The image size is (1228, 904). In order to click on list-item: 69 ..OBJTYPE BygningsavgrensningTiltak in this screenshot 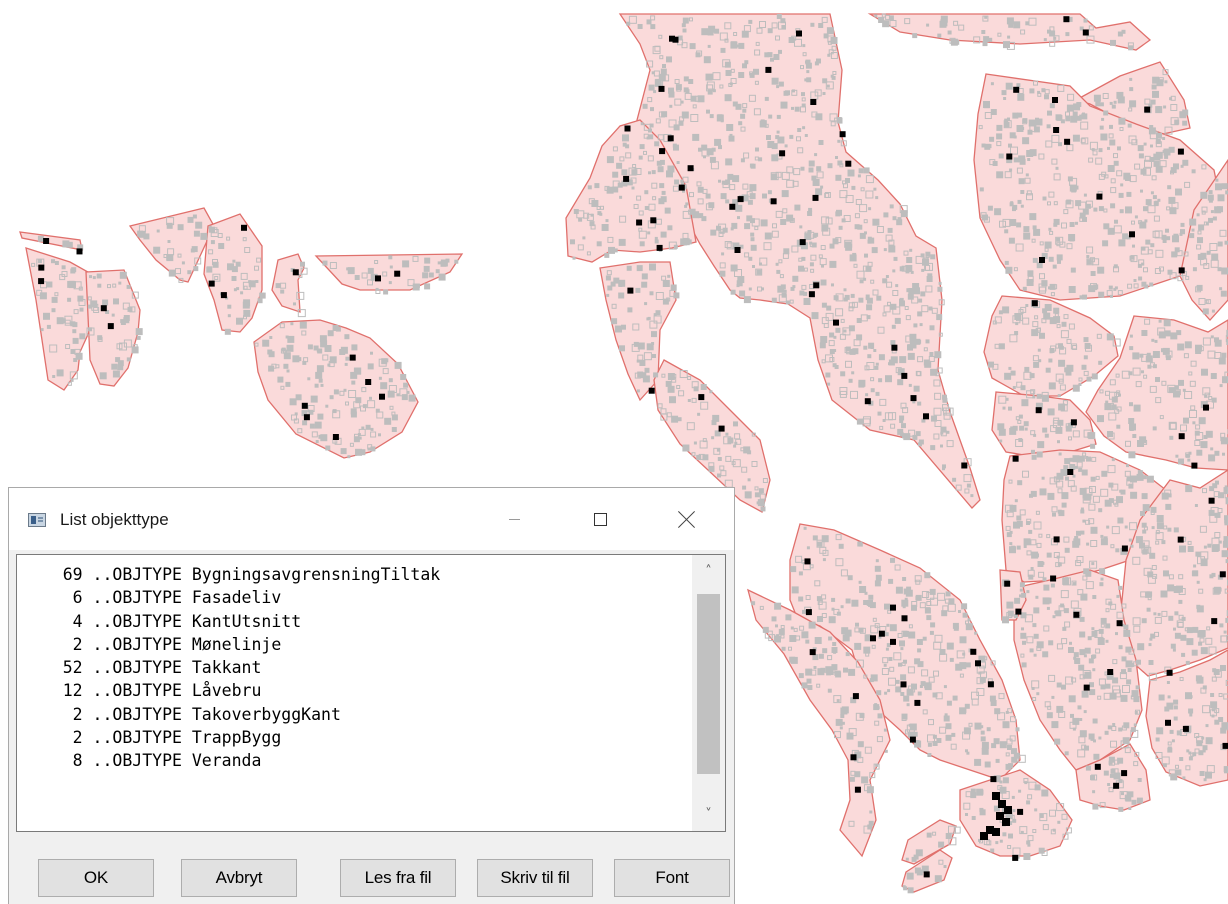, I will do `click(355, 574)`.